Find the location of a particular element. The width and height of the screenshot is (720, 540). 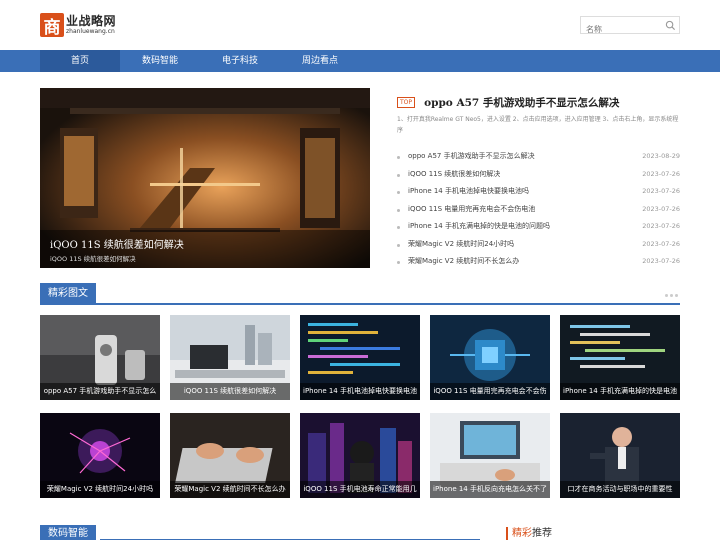

card-caption: iQOO 11S 电量用完再充电会不会伤 is located at coordinates (490, 391).